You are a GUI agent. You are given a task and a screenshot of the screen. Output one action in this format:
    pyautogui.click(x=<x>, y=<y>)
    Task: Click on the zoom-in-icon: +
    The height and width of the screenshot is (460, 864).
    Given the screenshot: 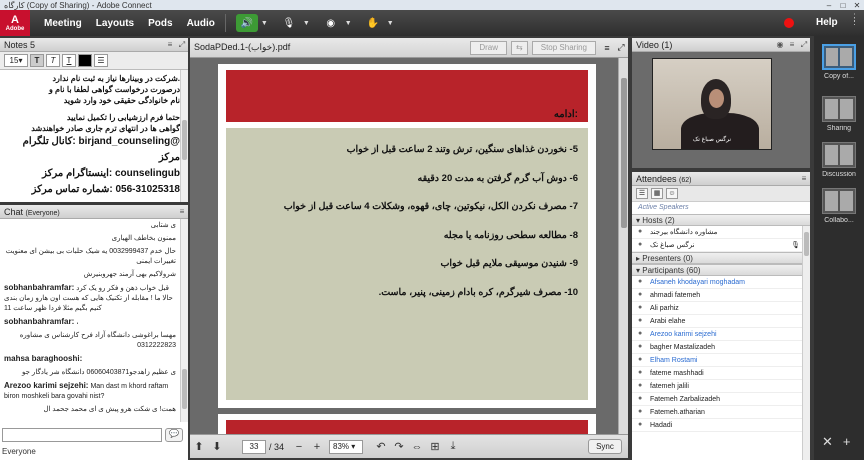 What is the action you would take?
    pyautogui.click(x=317, y=447)
    